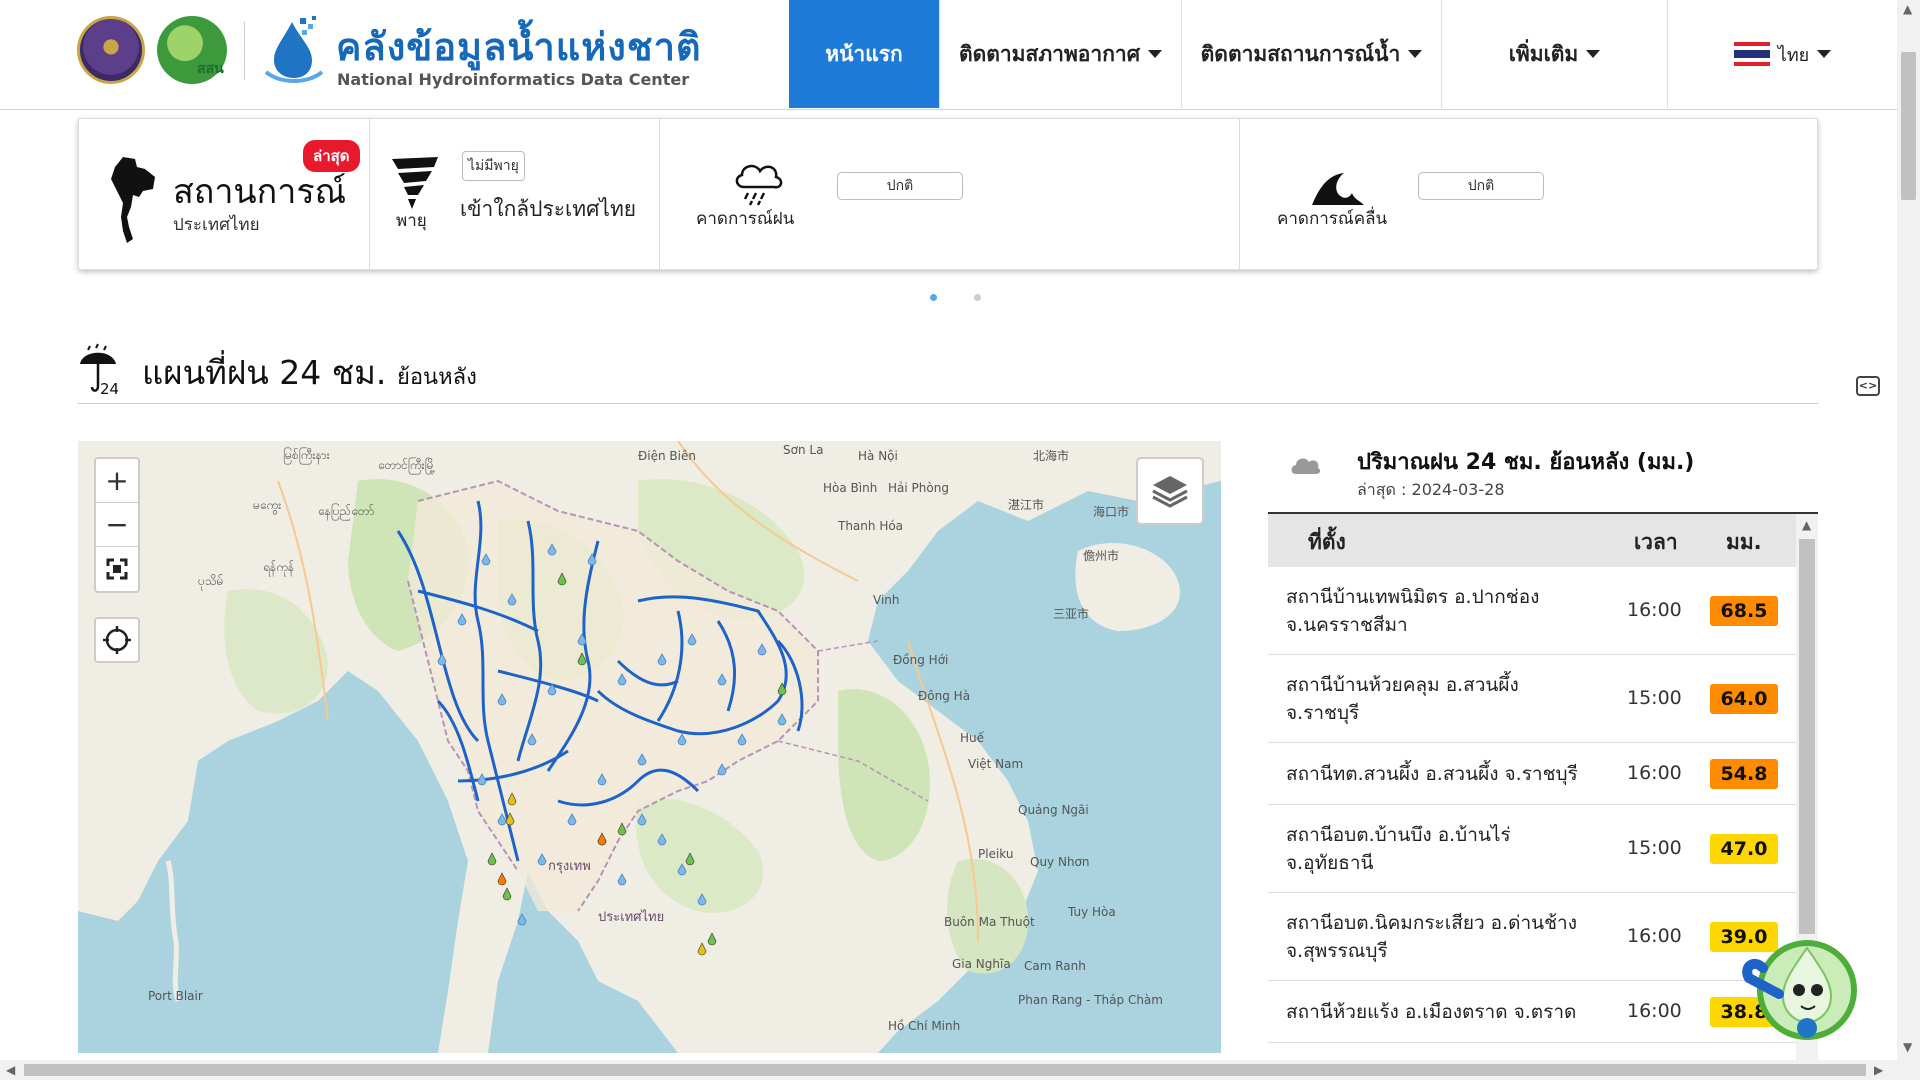 Image resolution: width=1920 pixels, height=1080 pixels. I want to click on table-scroll-thumb, so click(1807, 736).